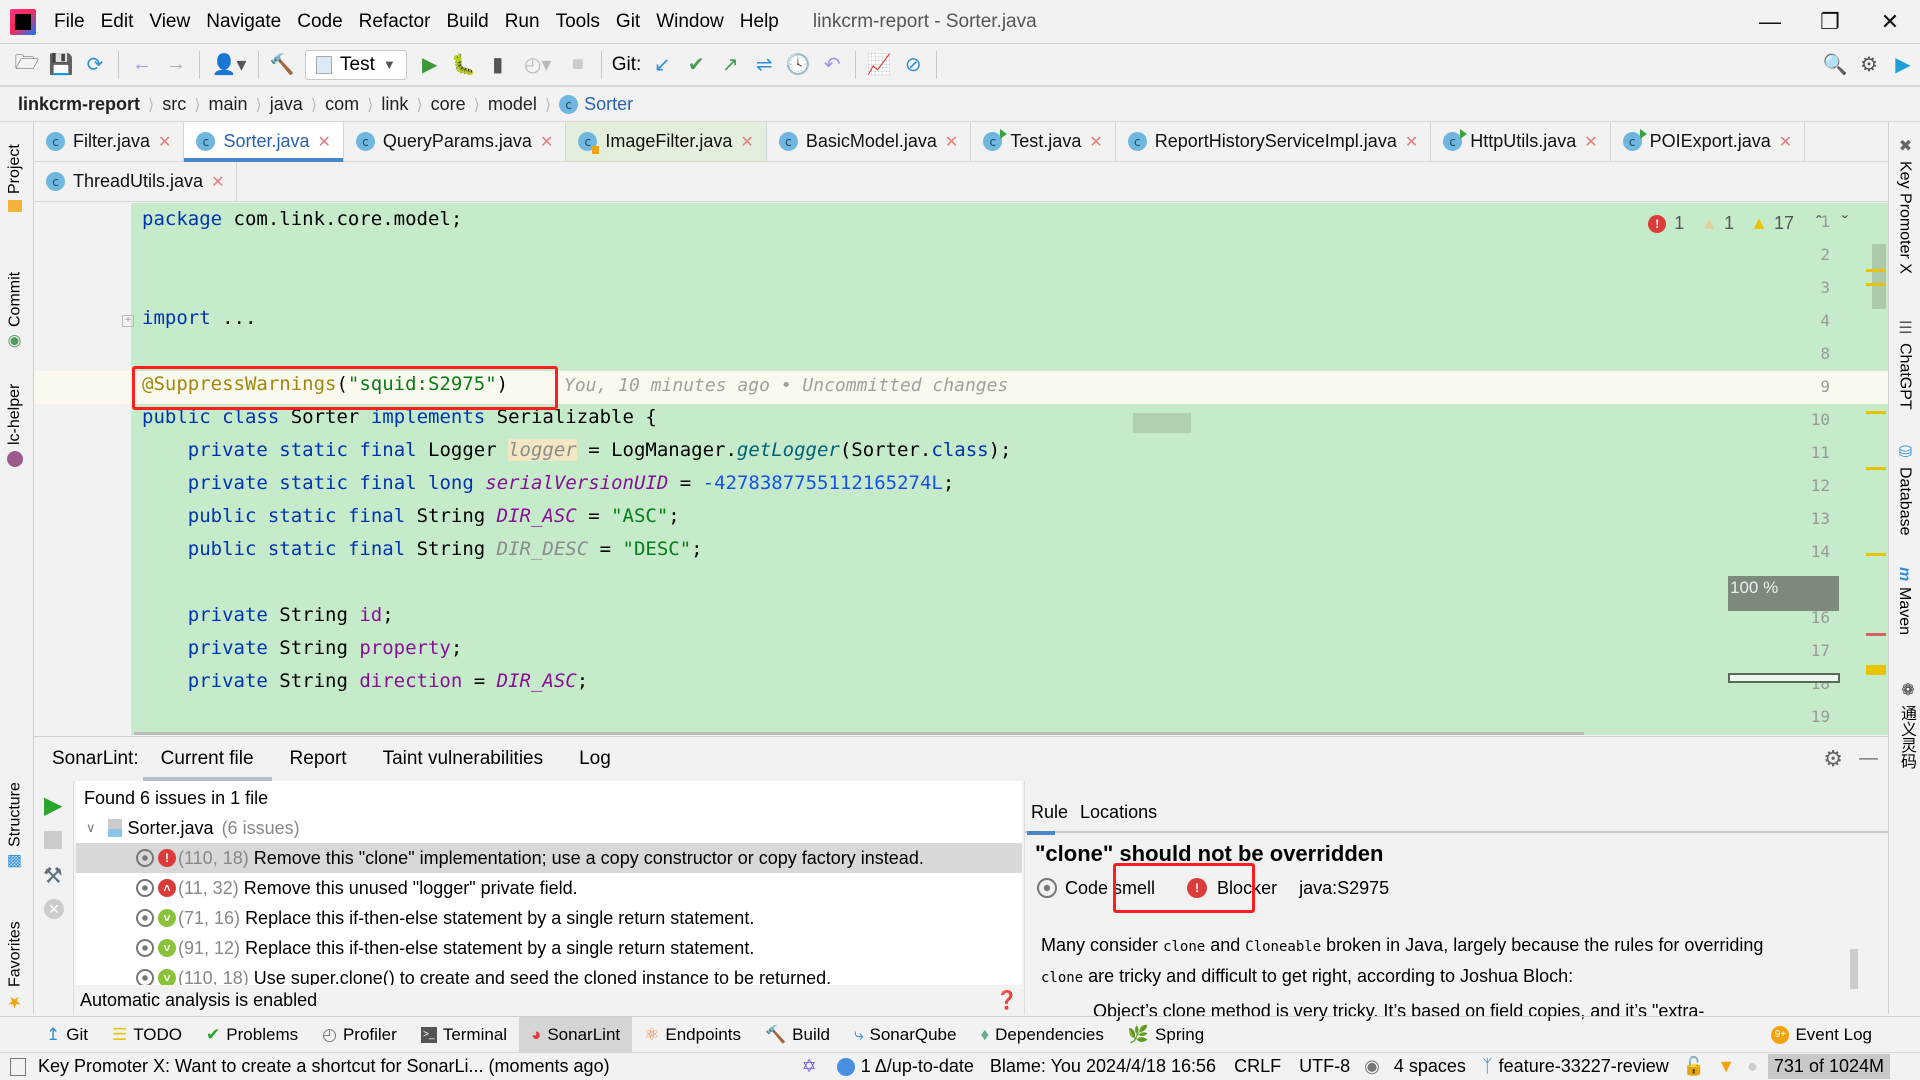 This screenshot has width=1920, height=1080. Describe the element at coordinates (690, 22) in the screenshot. I see `menu-window: Window` at that location.